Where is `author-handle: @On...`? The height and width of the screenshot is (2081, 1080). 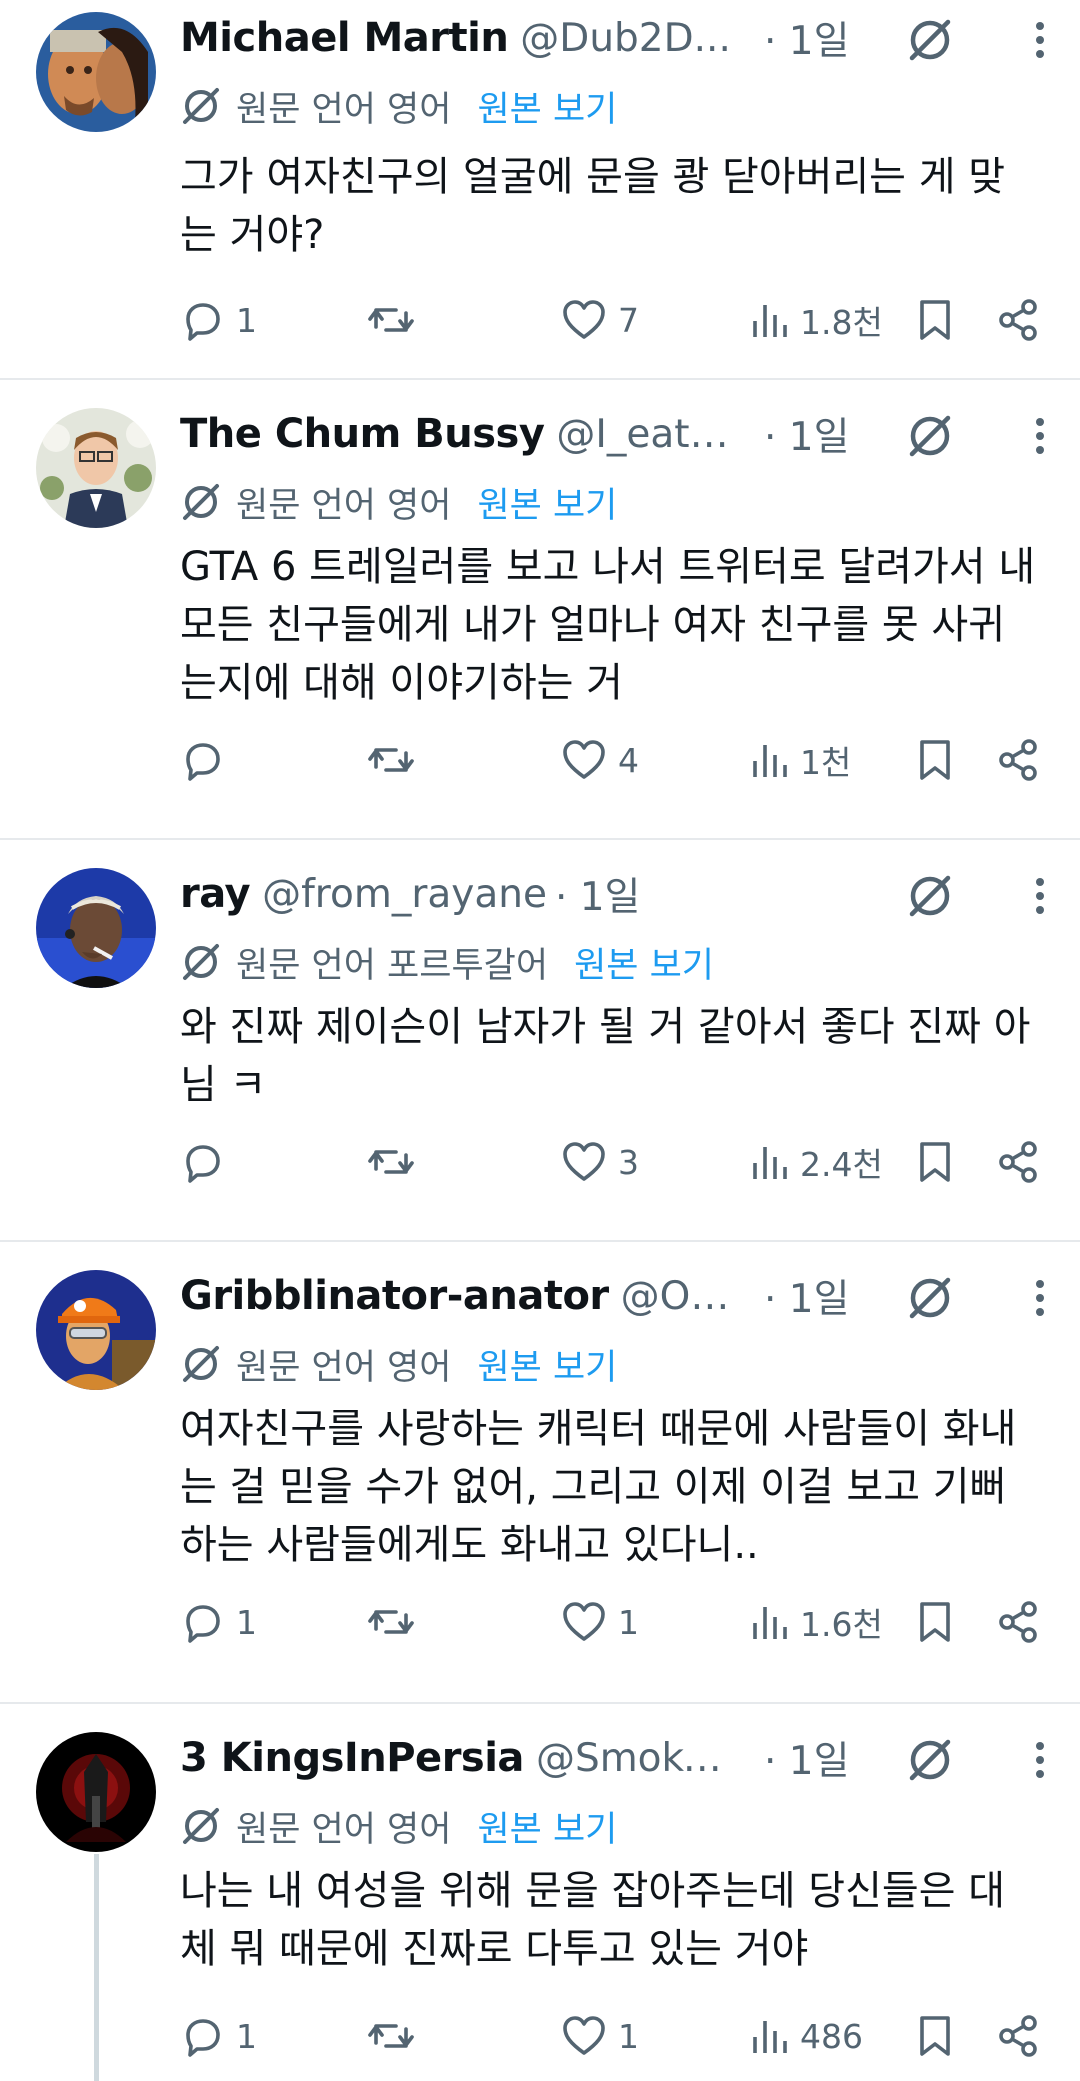 author-handle: @On... is located at coordinates (685, 1296).